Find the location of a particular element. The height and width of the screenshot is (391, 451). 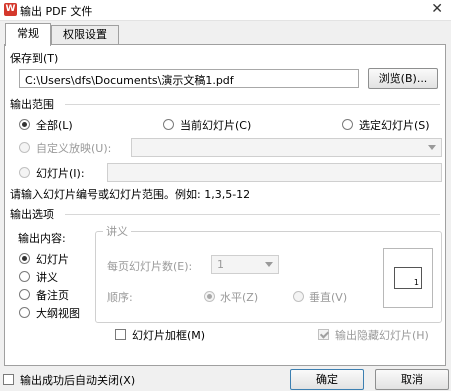

ok-button: 确定 is located at coordinates (327, 379).